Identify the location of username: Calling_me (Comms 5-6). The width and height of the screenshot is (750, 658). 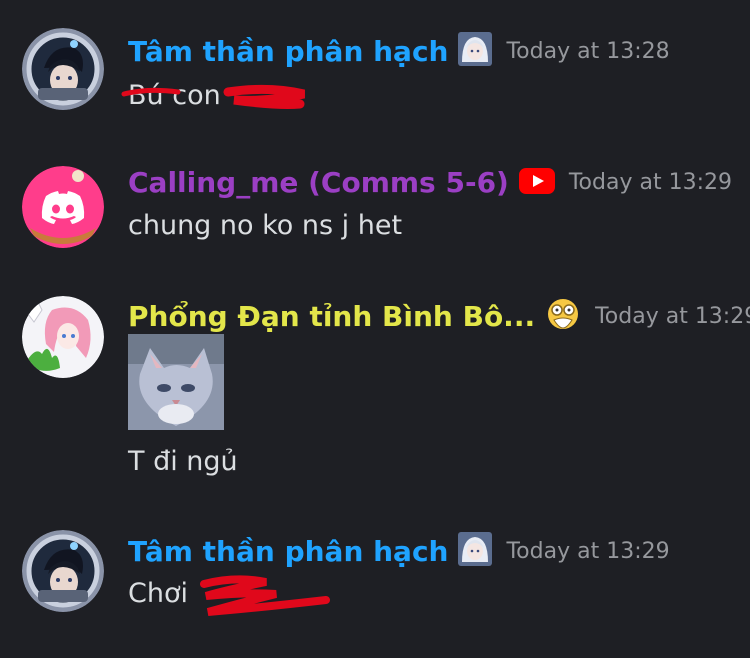
(318, 182).